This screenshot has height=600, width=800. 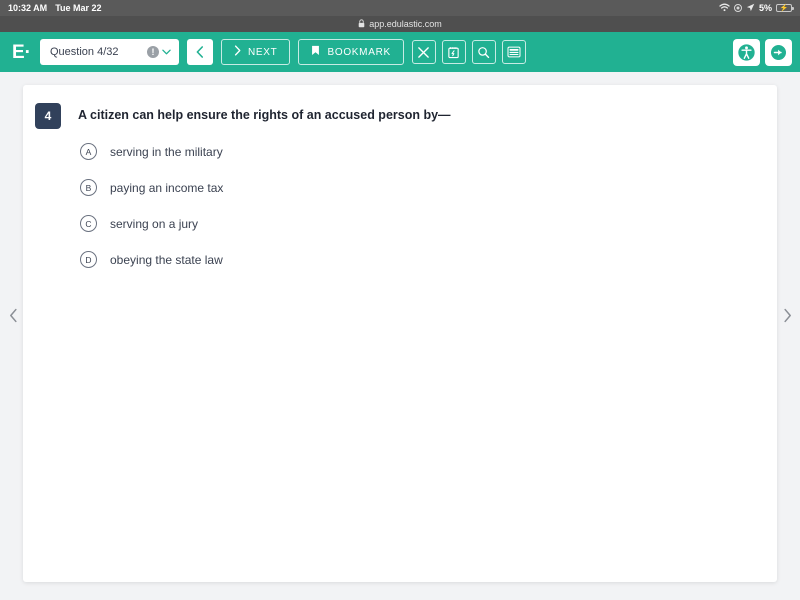 What do you see at coordinates (724, 8) in the screenshot?
I see `wifi-icon` at bounding box center [724, 8].